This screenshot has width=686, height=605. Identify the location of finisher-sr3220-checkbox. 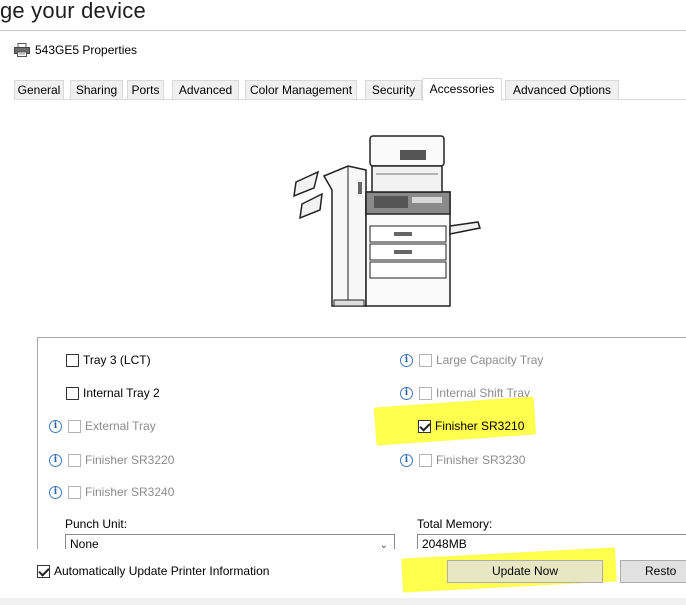
(74, 460).